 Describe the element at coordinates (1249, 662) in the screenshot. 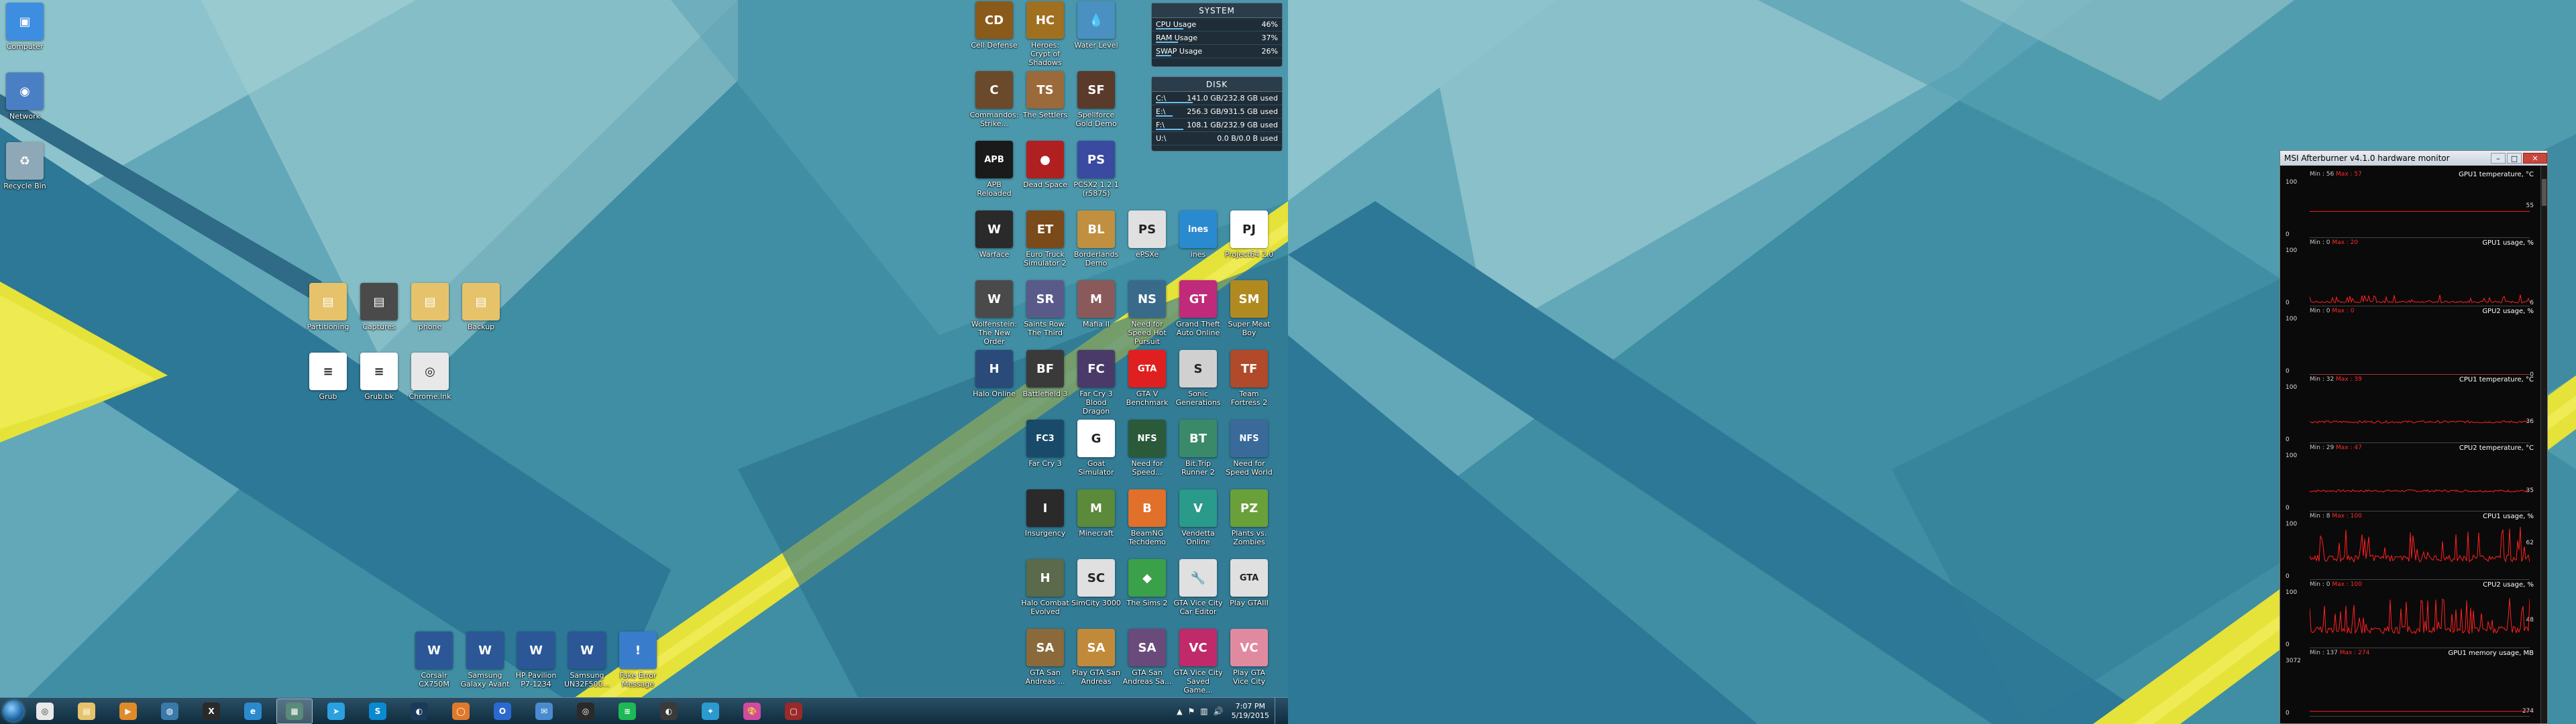

I see `desktop-icon-play-gta-vice-city: VC Play GTA Vice City` at that location.